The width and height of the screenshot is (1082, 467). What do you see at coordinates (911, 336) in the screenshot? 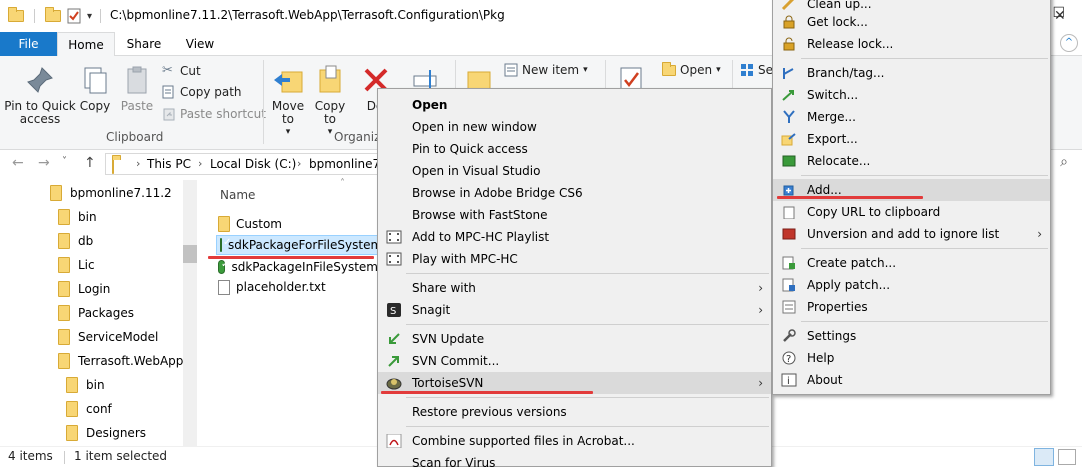
I see `submenu-item-settings: Settings` at bounding box center [911, 336].